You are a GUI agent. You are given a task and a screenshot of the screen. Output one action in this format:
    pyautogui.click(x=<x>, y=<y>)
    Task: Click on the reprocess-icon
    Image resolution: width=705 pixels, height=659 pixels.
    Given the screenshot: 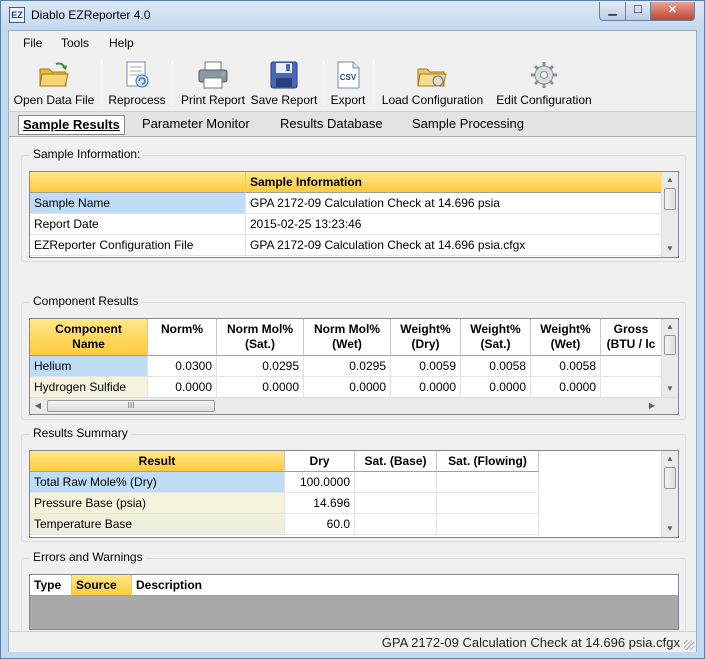 What is the action you would take?
    pyautogui.click(x=137, y=74)
    